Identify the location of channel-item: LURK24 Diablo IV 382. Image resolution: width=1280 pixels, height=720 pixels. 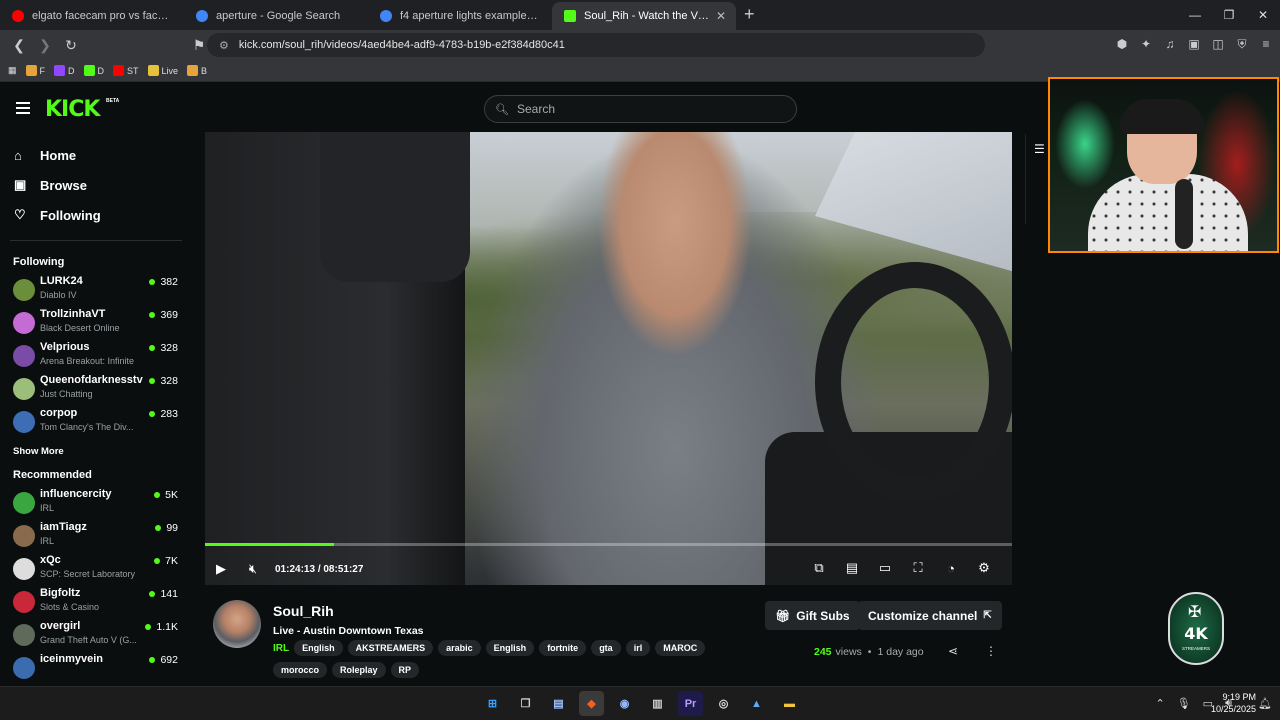
(96, 289).